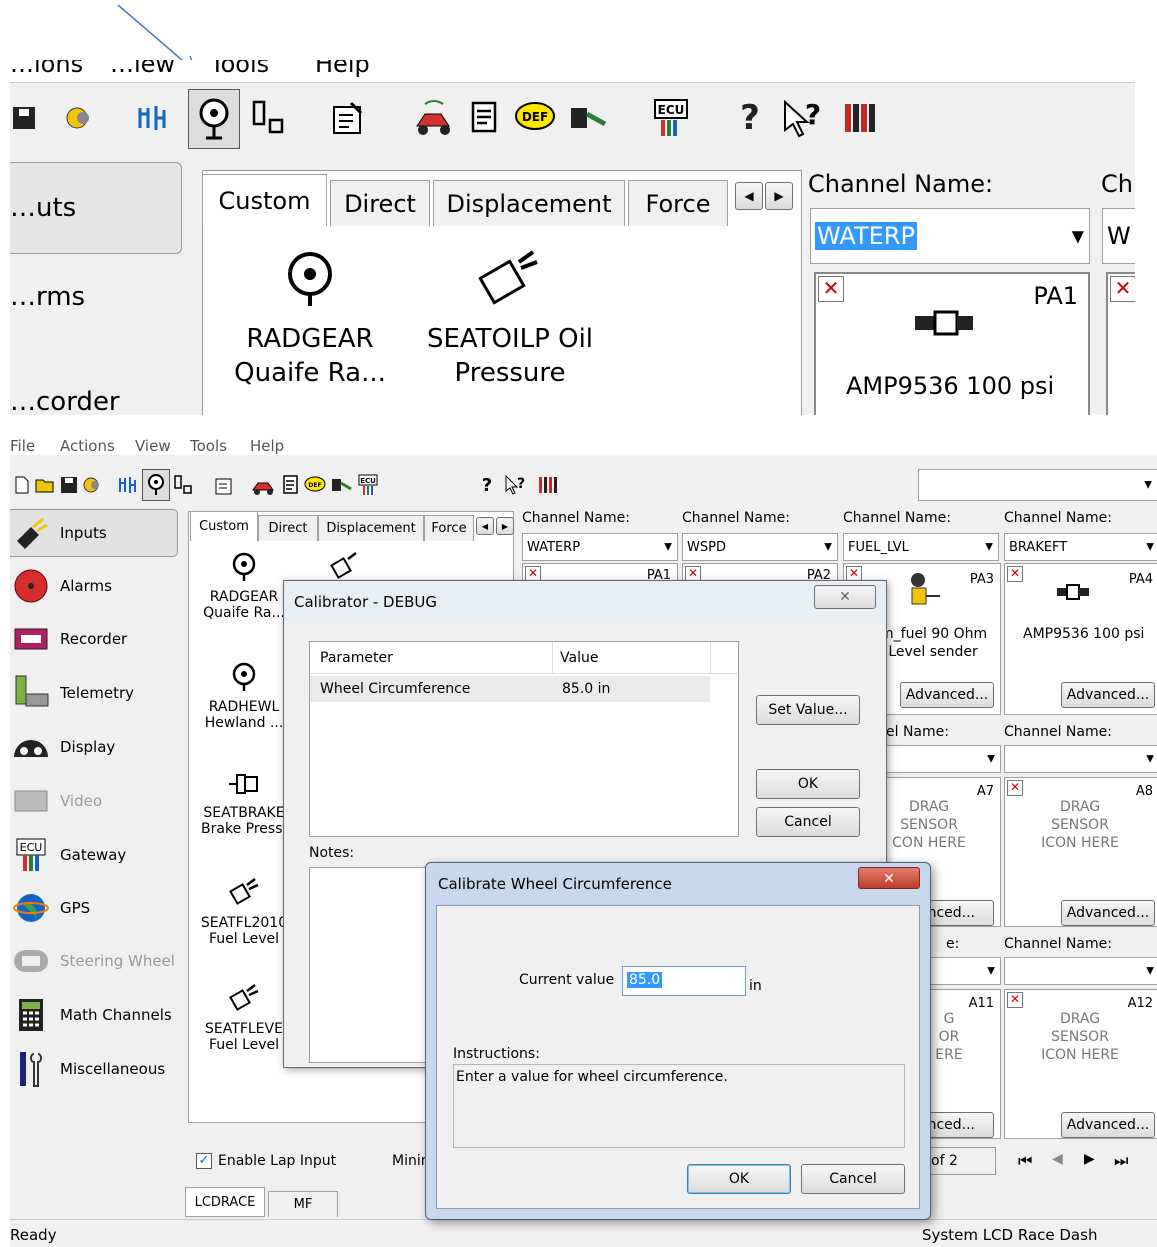  Describe the element at coordinates (1080, 547) in the screenshot. I see `channel-combo: BRAKEFT ▼` at that location.